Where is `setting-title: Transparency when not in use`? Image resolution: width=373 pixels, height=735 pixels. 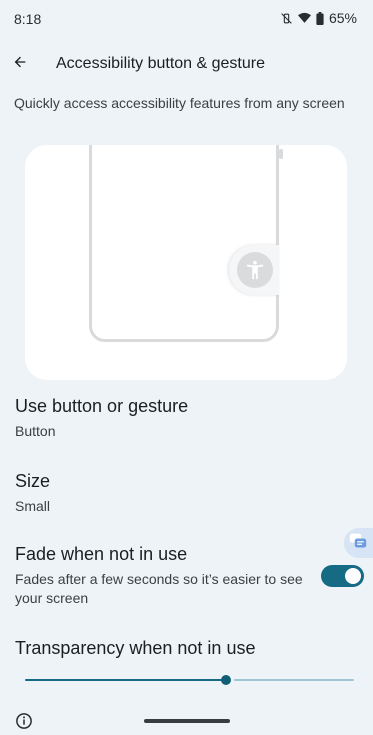
setting-title: Transparency when not in use is located at coordinates (135, 648).